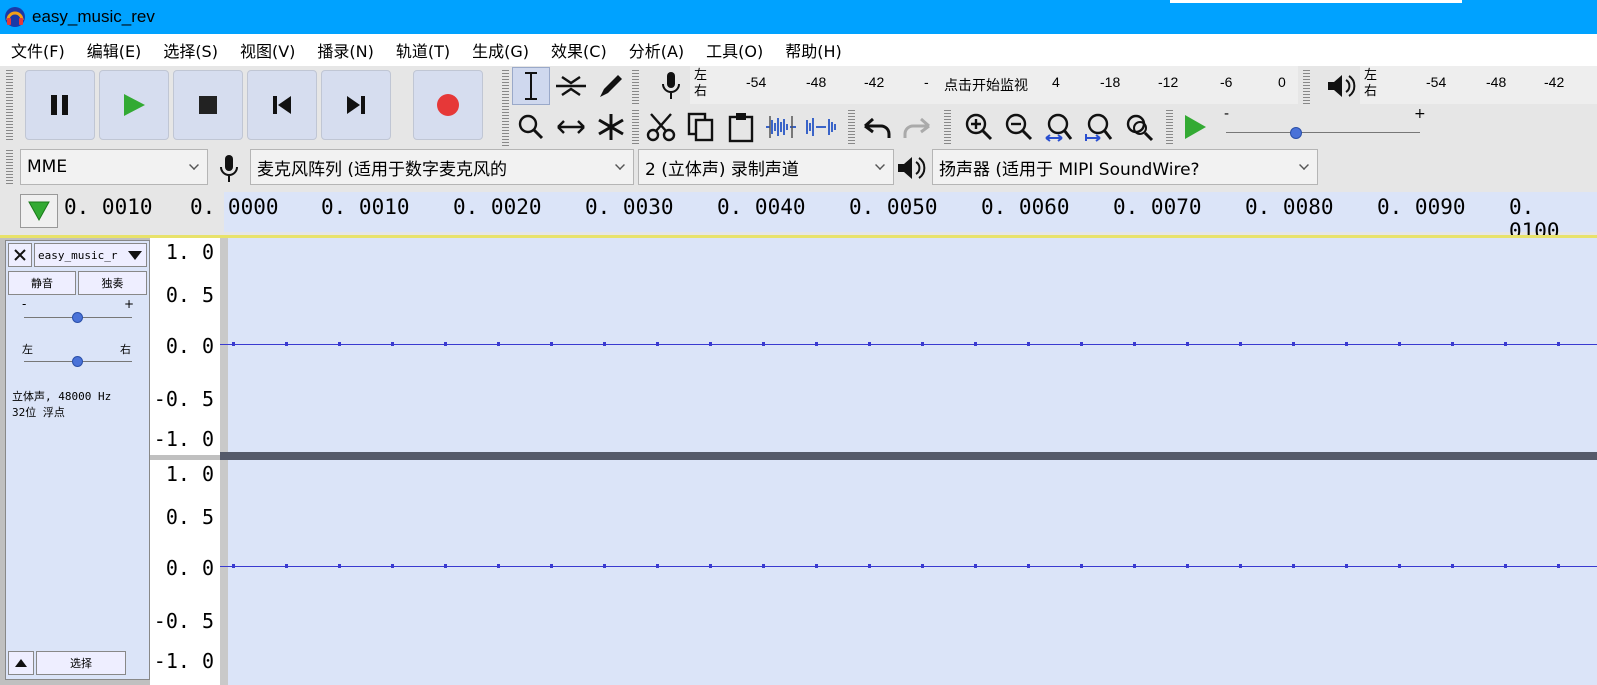  What do you see at coordinates (190, 50) in the screenshot?
I see `menu-select: 选择(S)` at bounding box center [190, 50].